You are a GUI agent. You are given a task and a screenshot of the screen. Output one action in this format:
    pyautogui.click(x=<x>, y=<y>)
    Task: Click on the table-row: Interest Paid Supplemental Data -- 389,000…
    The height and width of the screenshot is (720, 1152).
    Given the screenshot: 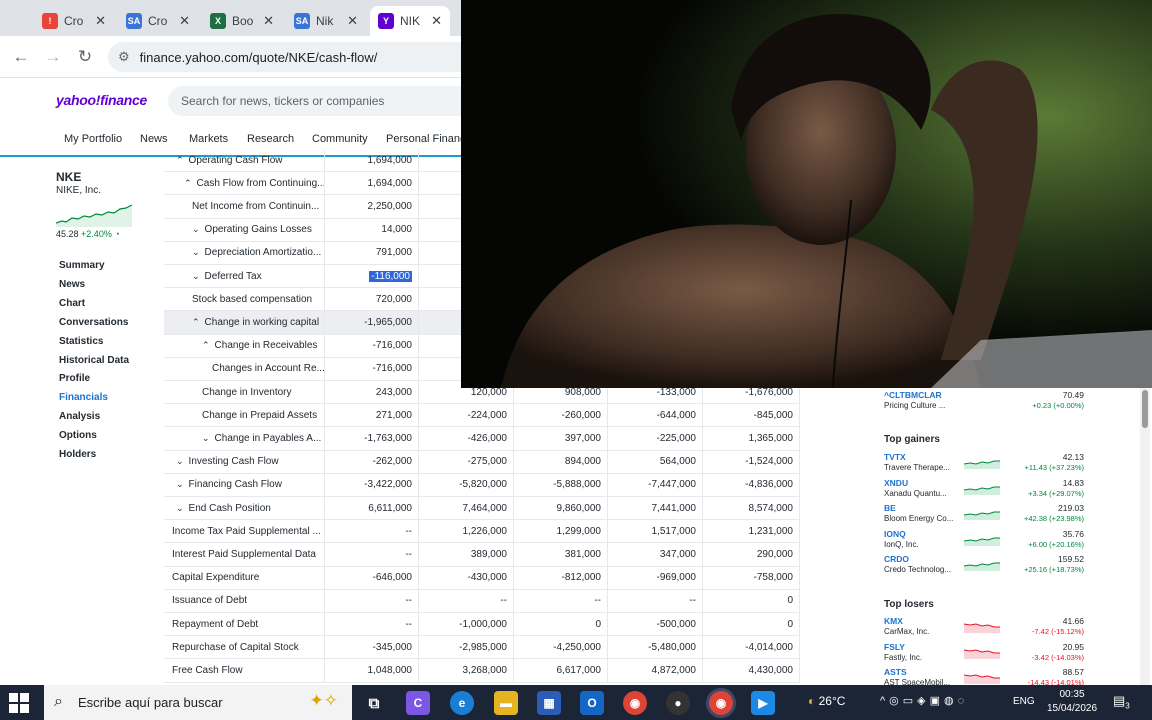 What is the action you would take?
    pyautogui.click(x=482, y=555)
    